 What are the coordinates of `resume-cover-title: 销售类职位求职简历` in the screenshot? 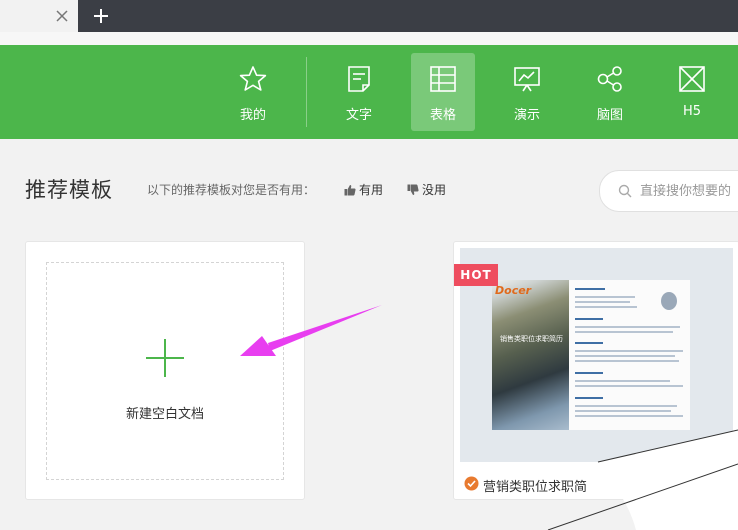 It's located at (531, 339).